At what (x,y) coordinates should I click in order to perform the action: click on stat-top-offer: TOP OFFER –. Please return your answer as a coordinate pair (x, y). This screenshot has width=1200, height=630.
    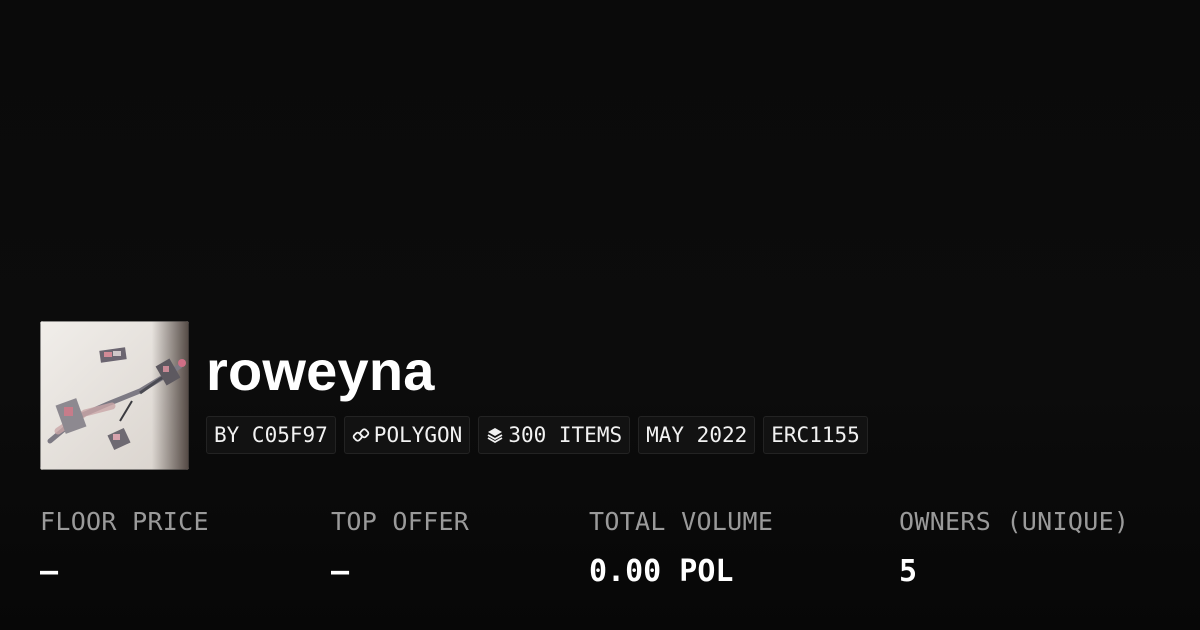
    Looking at the image, I should click on (400, 547).